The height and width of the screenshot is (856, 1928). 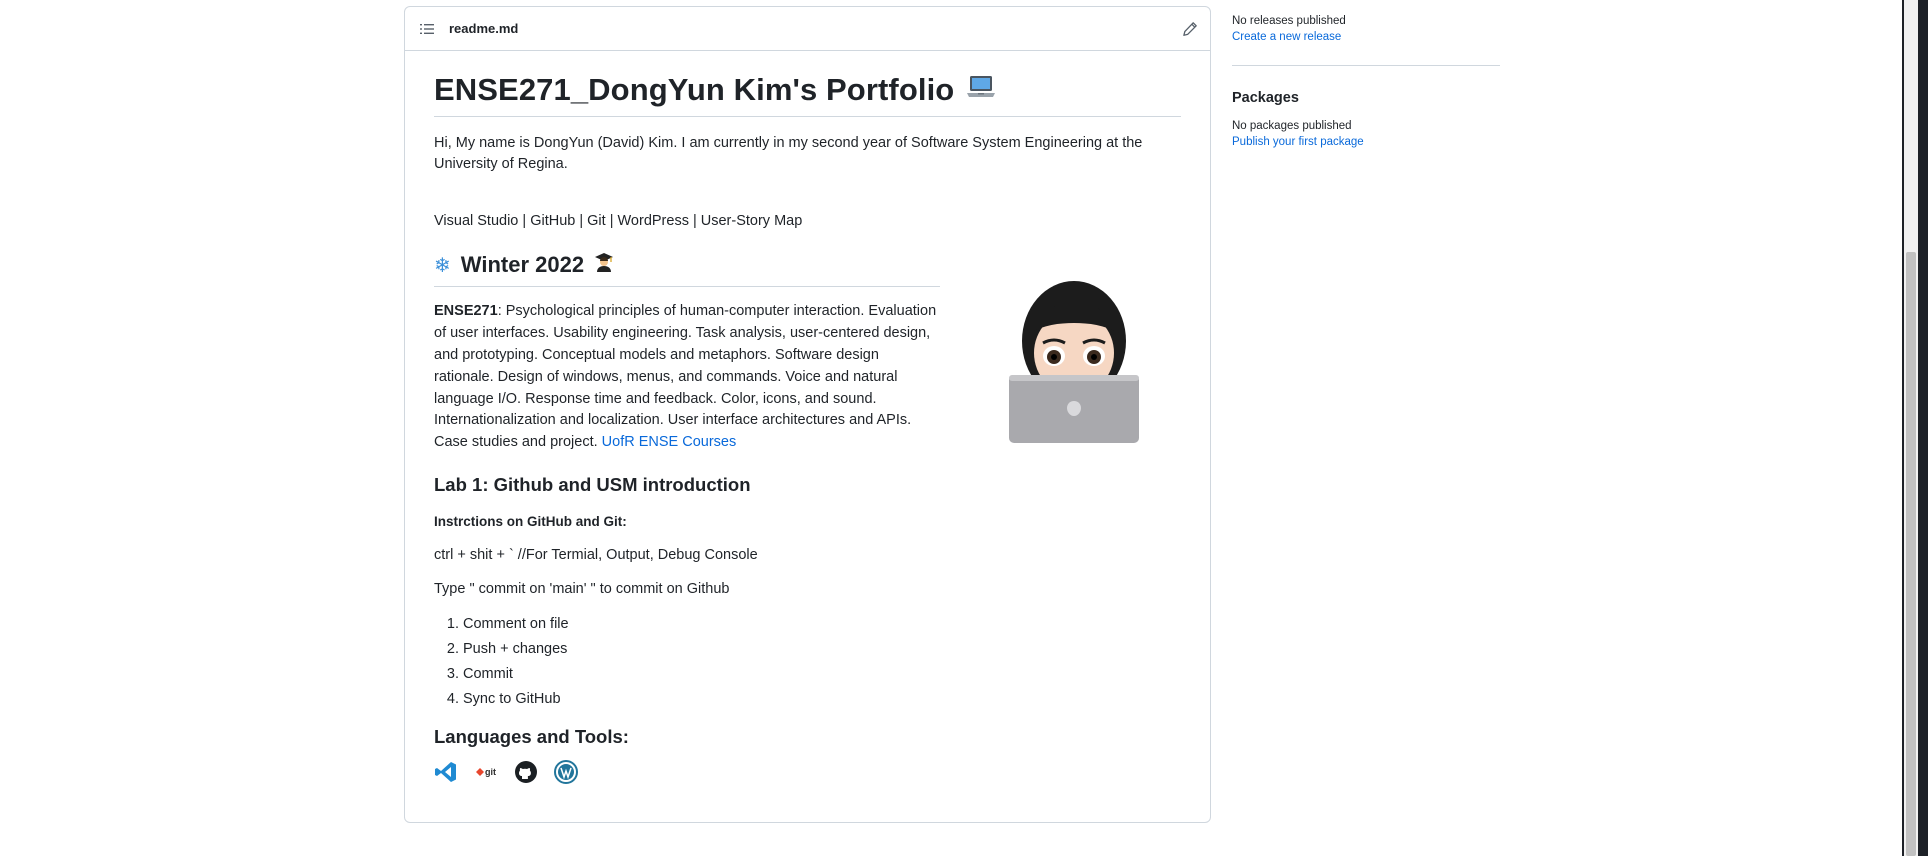 I want to click on tool-icons-row: git, so click(x=807, y=771).